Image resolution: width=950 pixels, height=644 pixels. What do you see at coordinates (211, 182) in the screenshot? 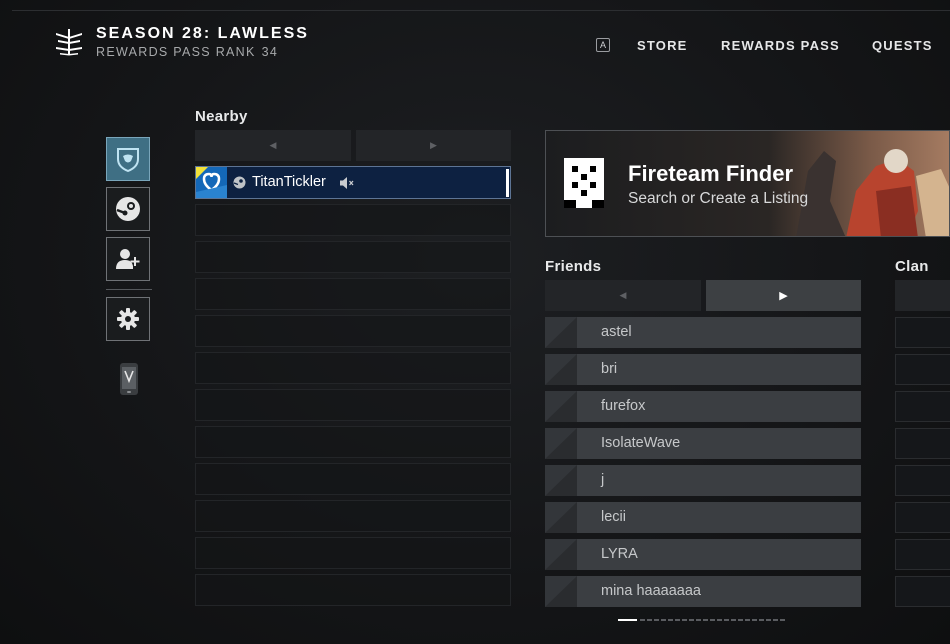
I see `player-emblem` at bounding box center [211, 182].